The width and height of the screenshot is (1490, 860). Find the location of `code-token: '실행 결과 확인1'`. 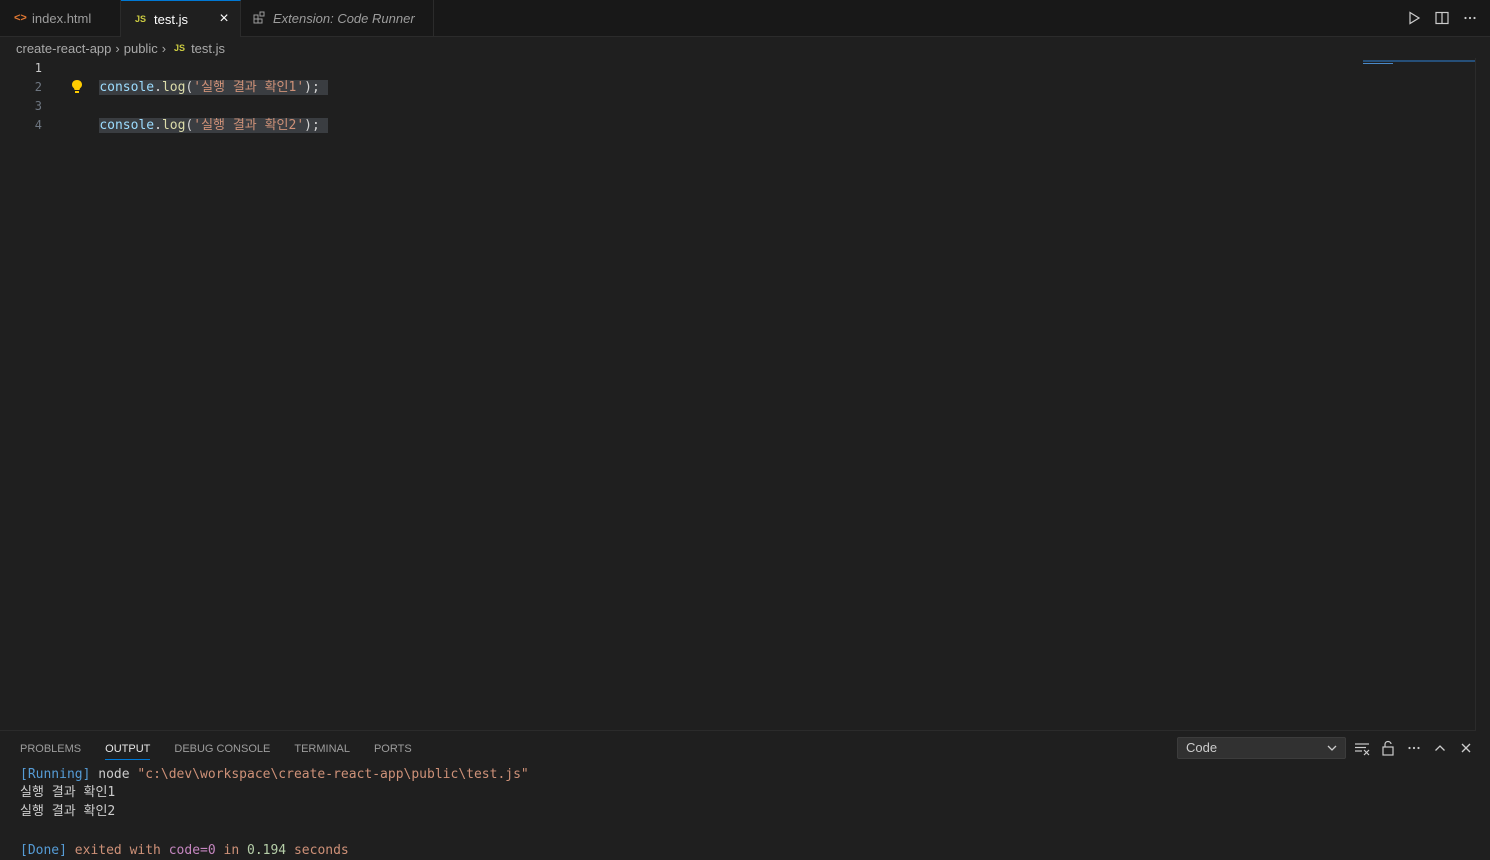

code-token: '실행 결과 확인1' is located at coordinates (249, 87).